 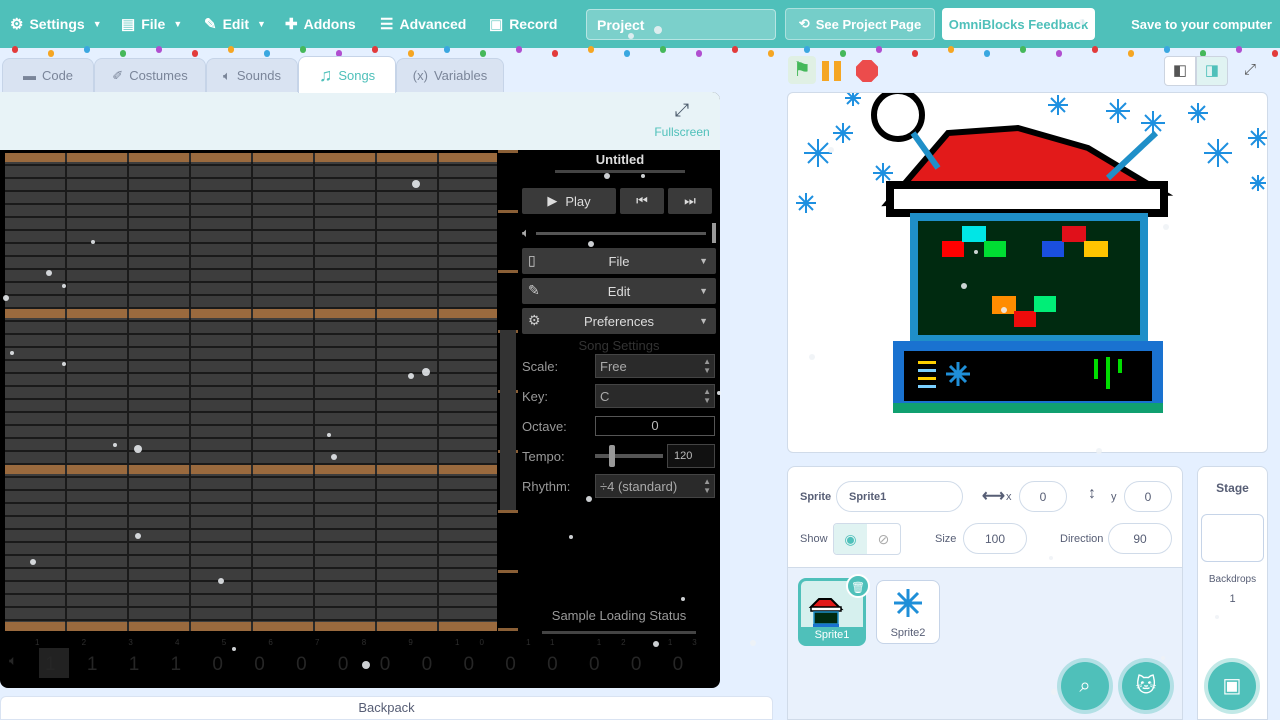 What do you see at coordinates (832, 635) in the screenshot?
I see `sprite-thumb-label: Sprite1` at bounding box center [832, 635].